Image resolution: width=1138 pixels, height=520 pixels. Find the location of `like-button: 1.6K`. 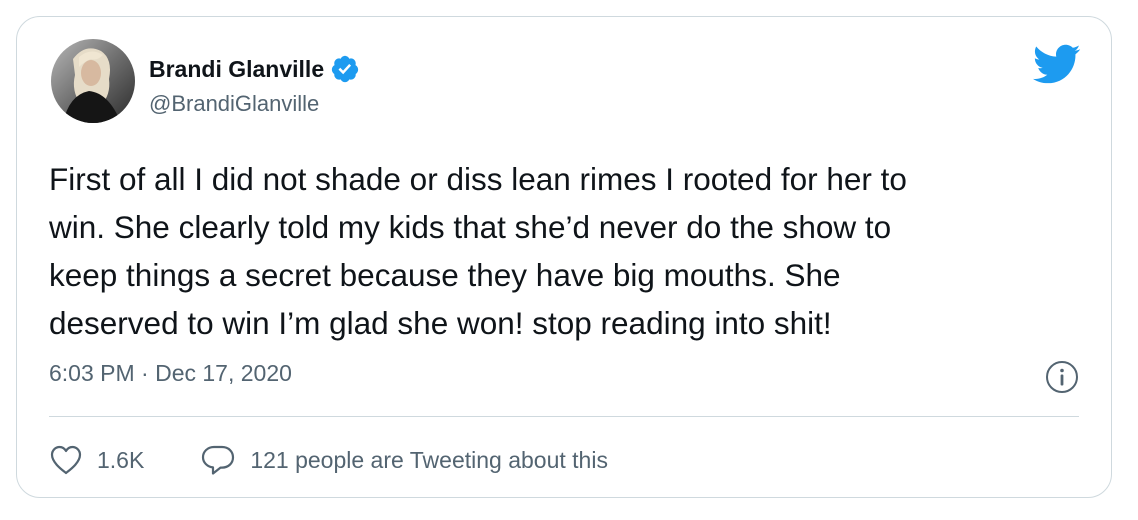

like-button: 1.6K is located at coordinates (96, 460).